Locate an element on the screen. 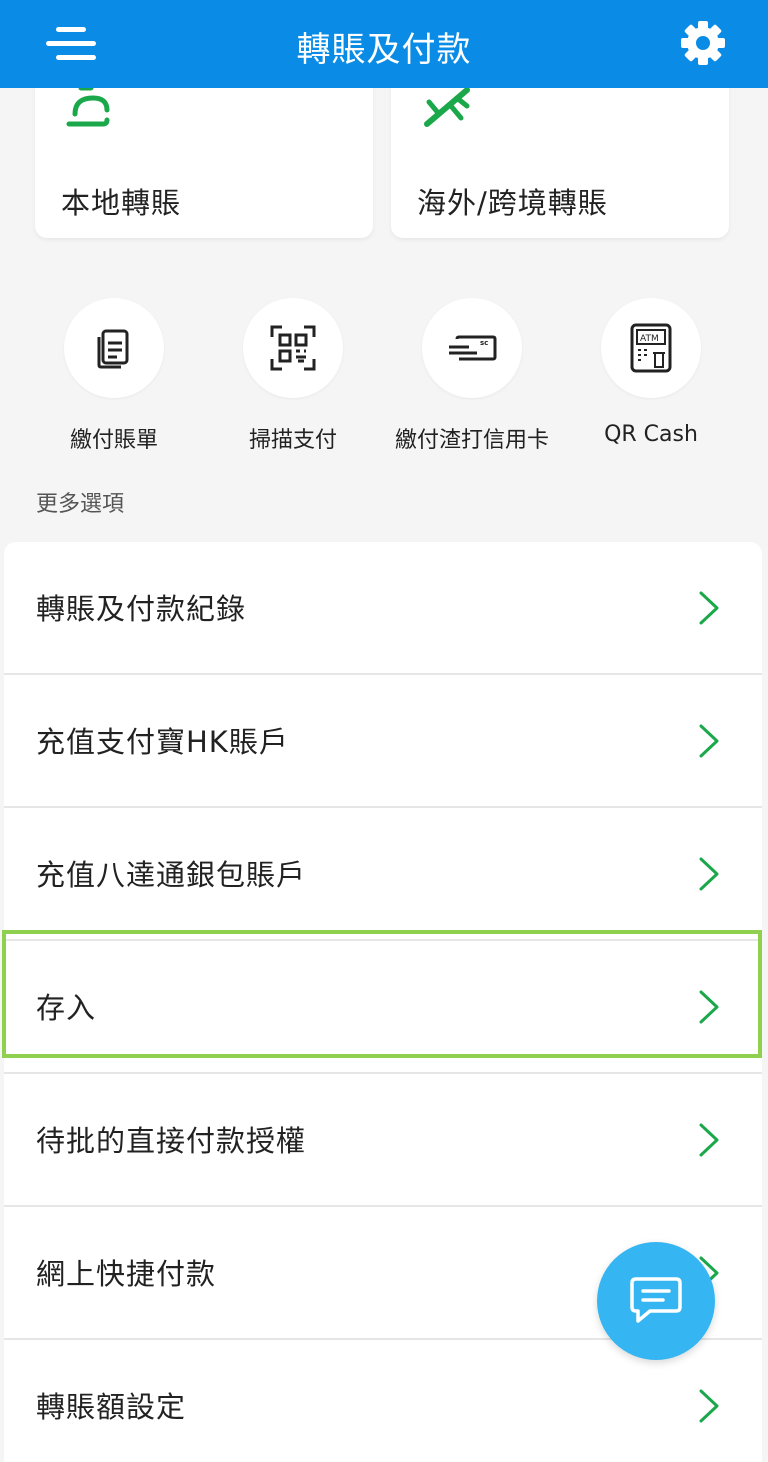 Image resolution: width=768 pixels, height=1462 pixels. scan-pay-label: 掃描支付 is located at coordinates (292, 440).